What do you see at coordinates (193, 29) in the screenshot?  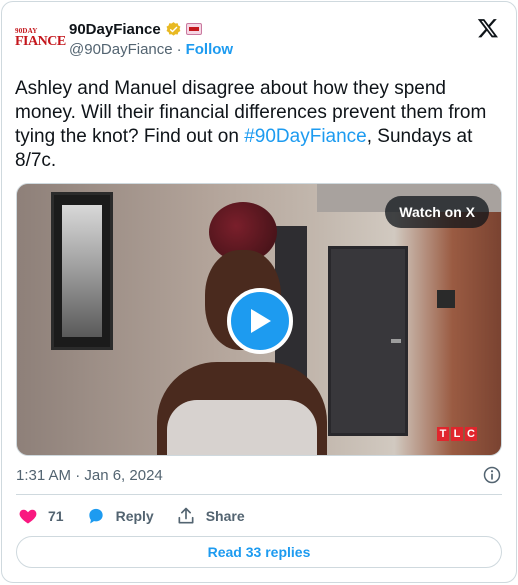 I see `affiliate-badge-icon` at bounding box center [193, 29].